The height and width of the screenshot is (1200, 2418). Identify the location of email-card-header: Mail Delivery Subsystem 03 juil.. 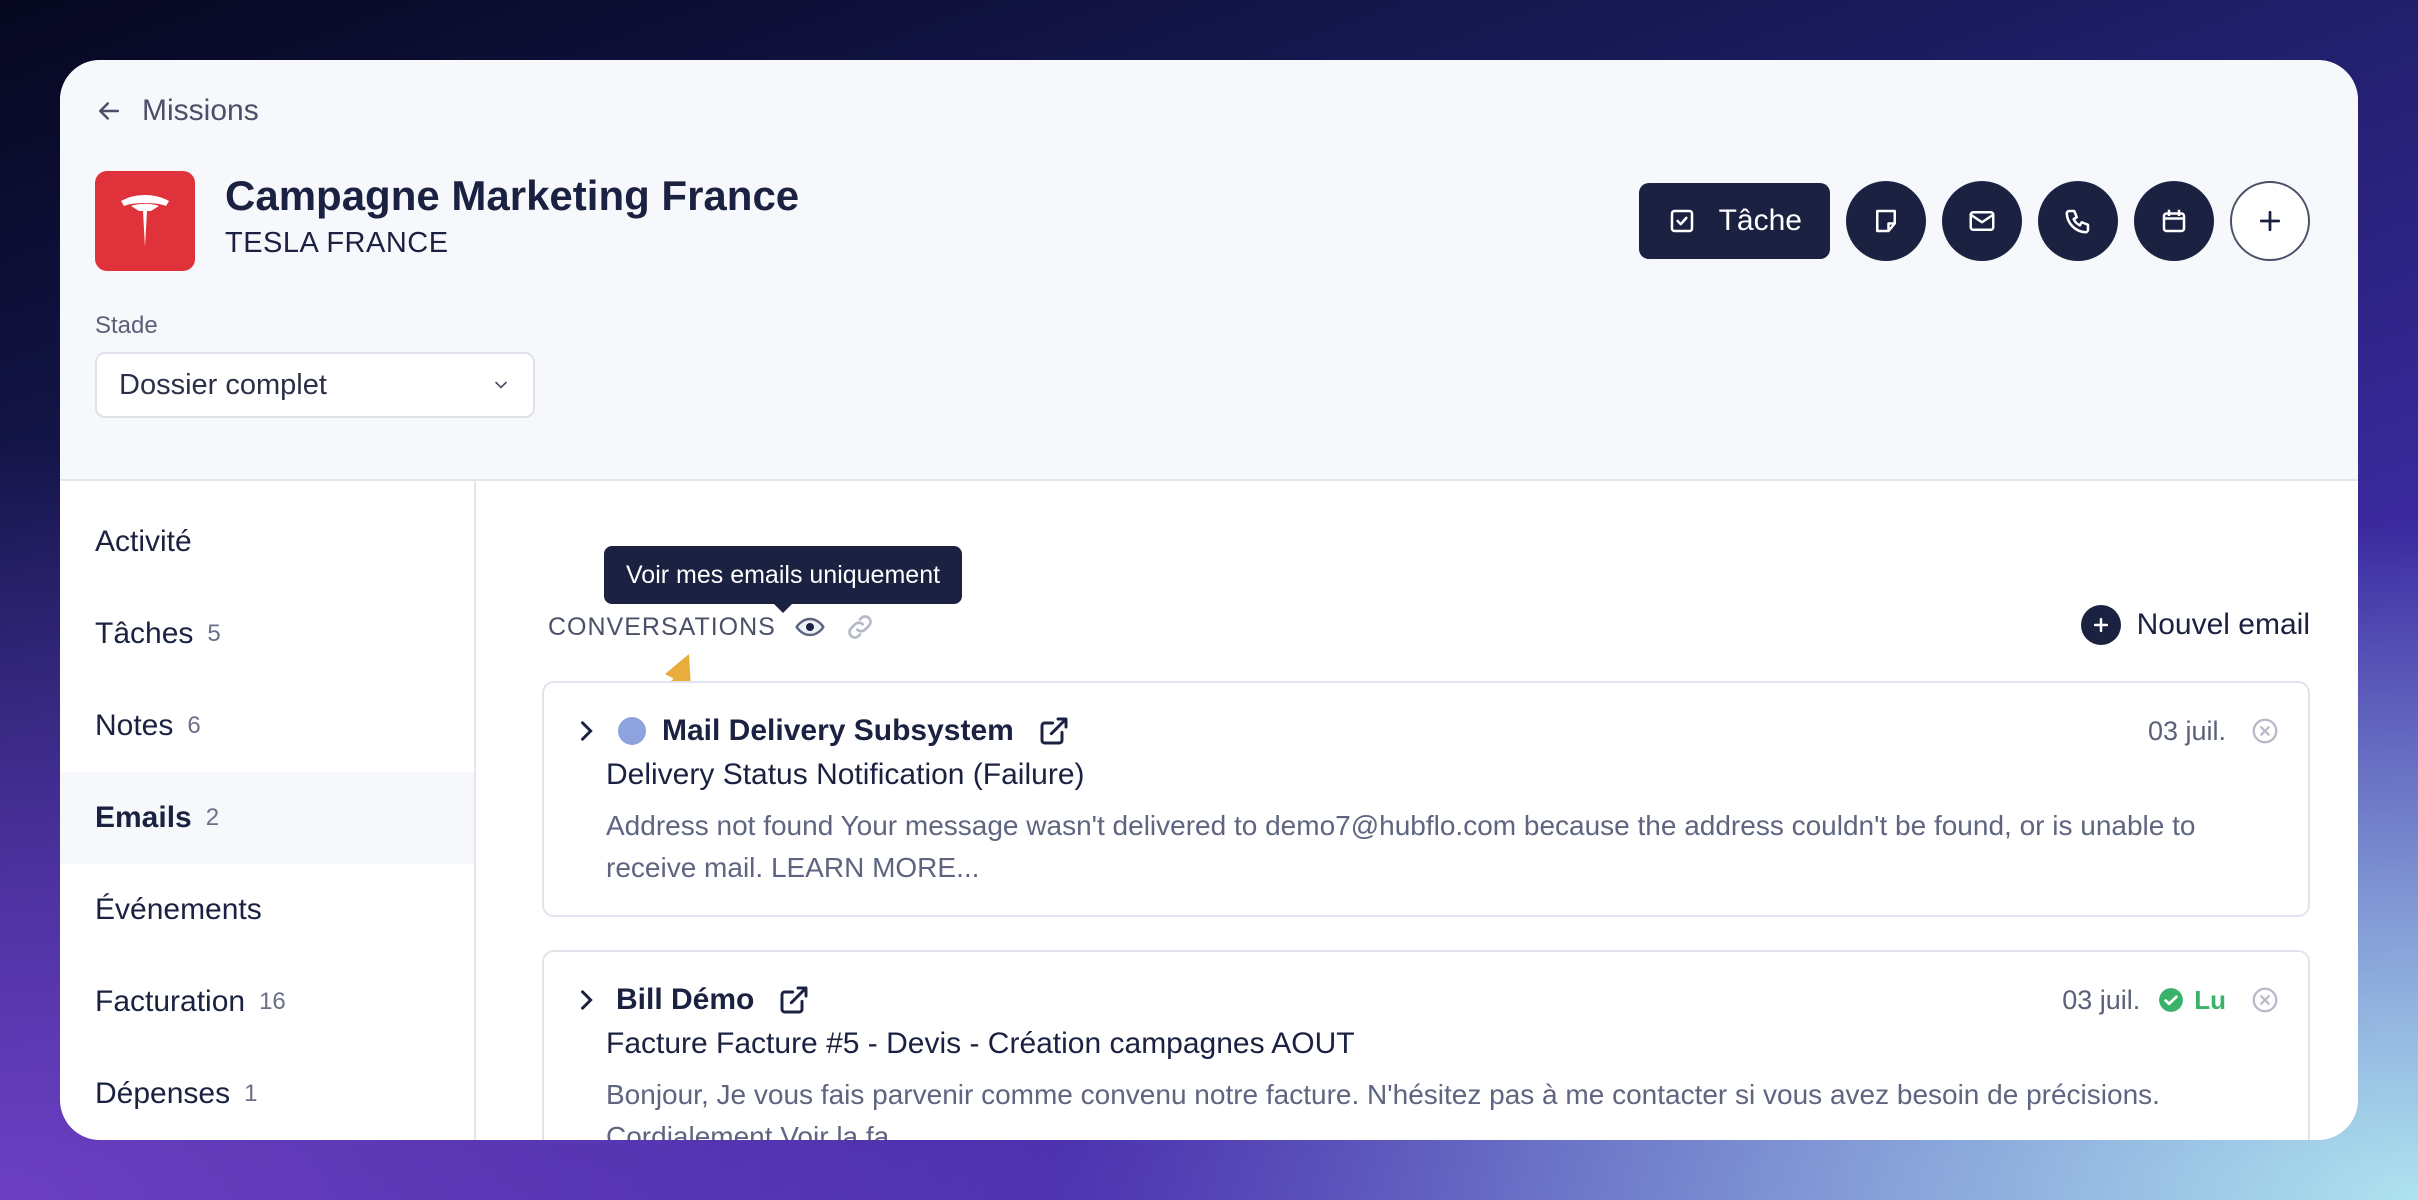
(1426, 731).